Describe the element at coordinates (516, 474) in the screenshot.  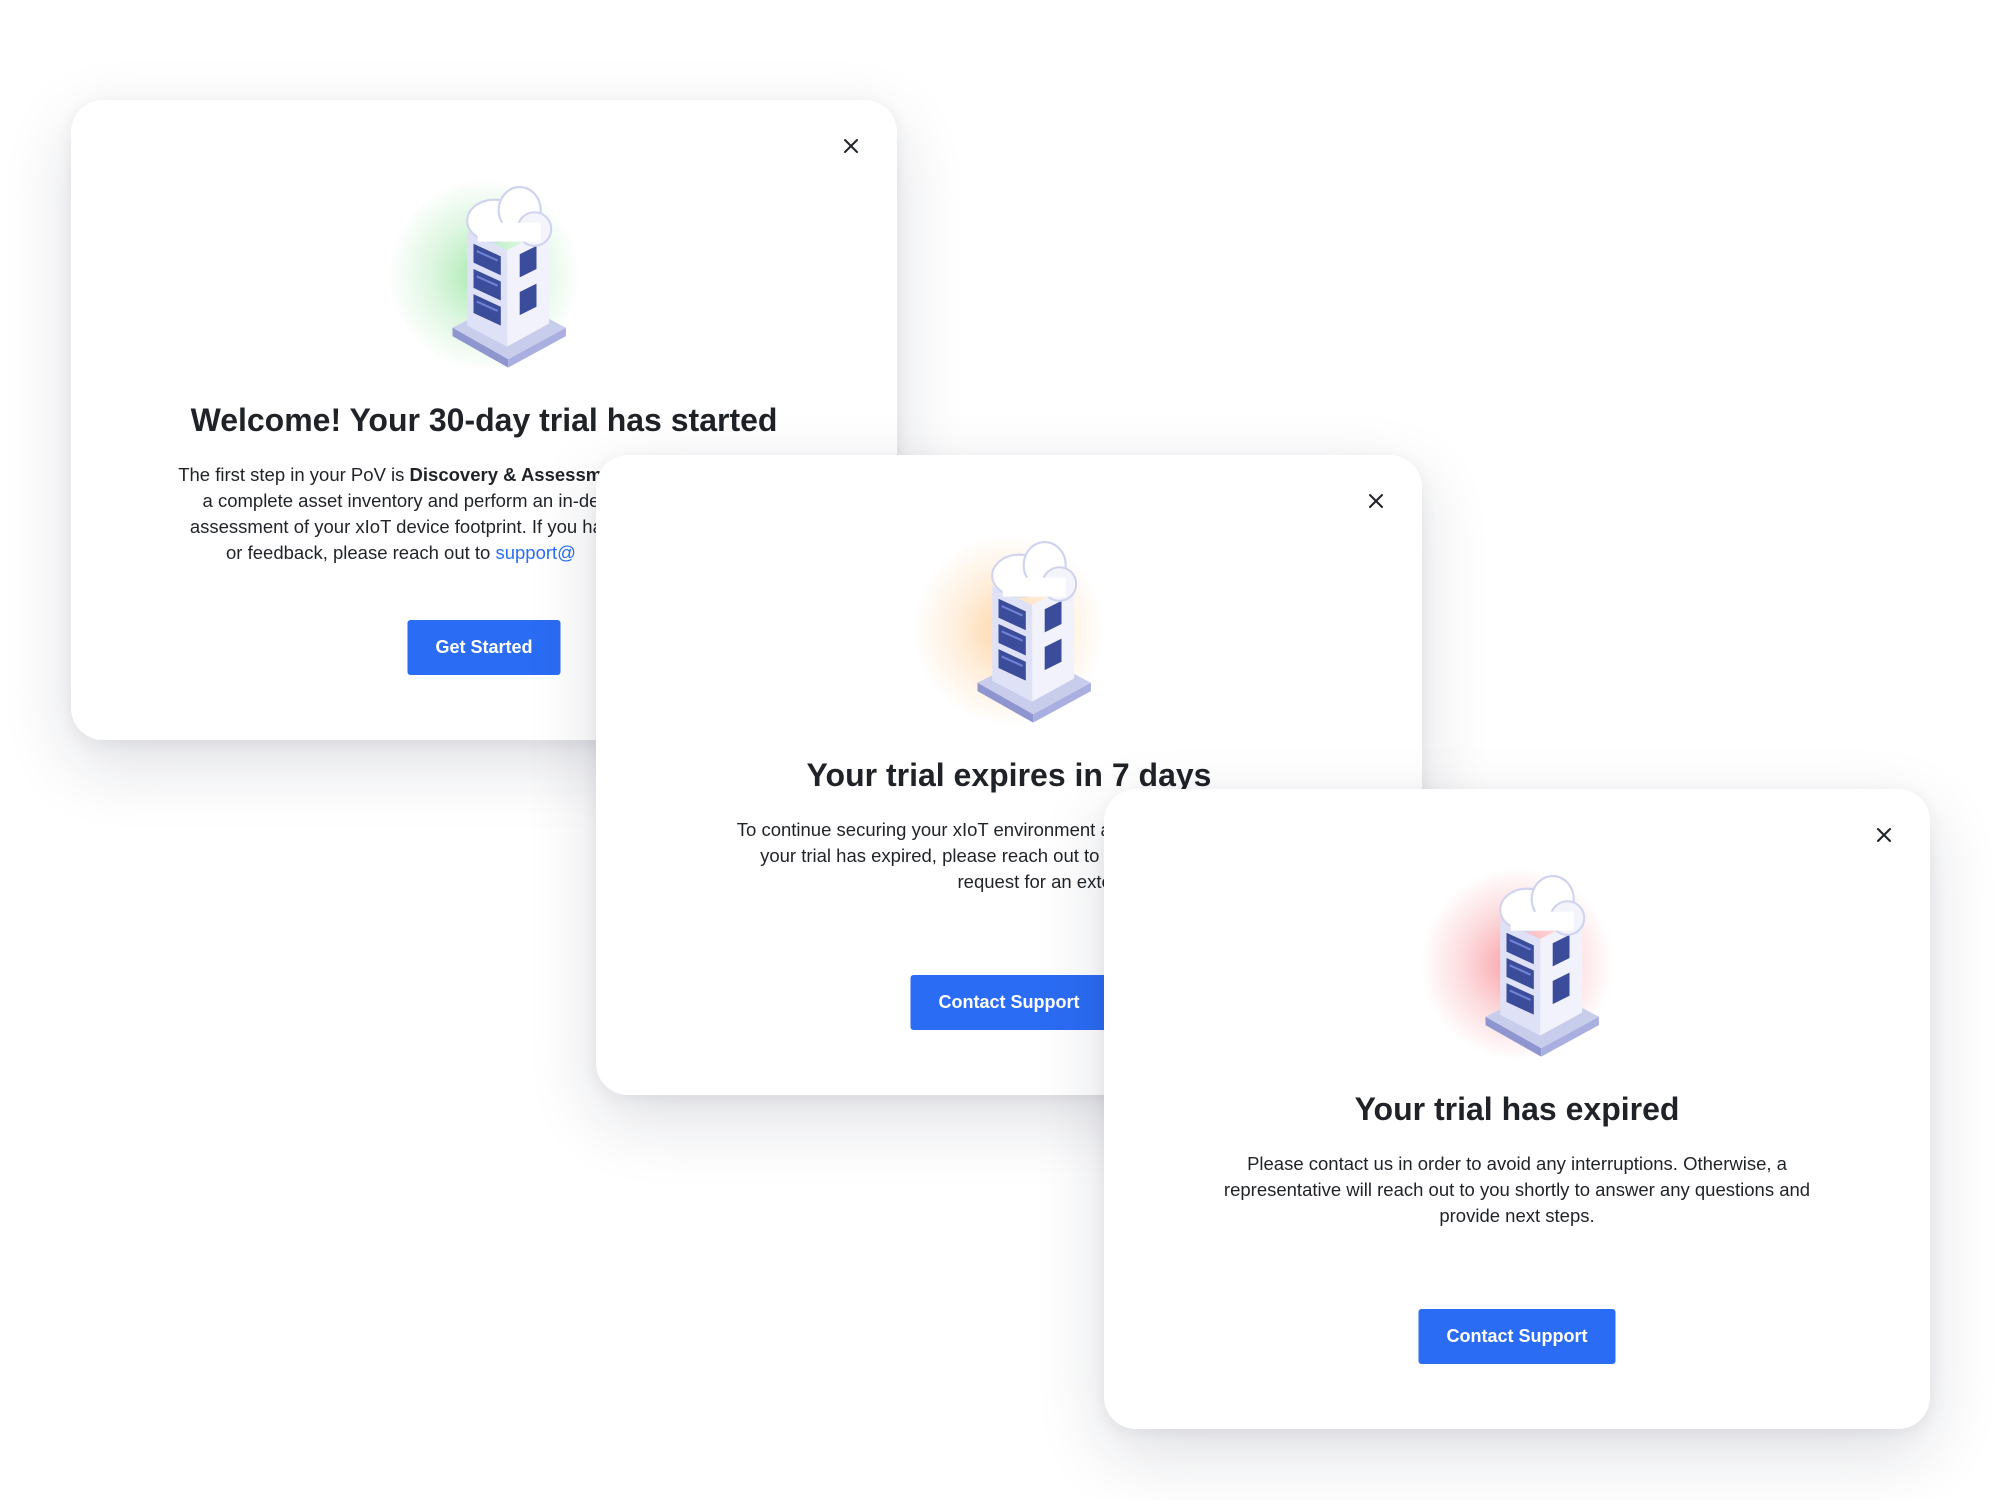
I see `body-bold: Discovery & Assessmen` at that location.